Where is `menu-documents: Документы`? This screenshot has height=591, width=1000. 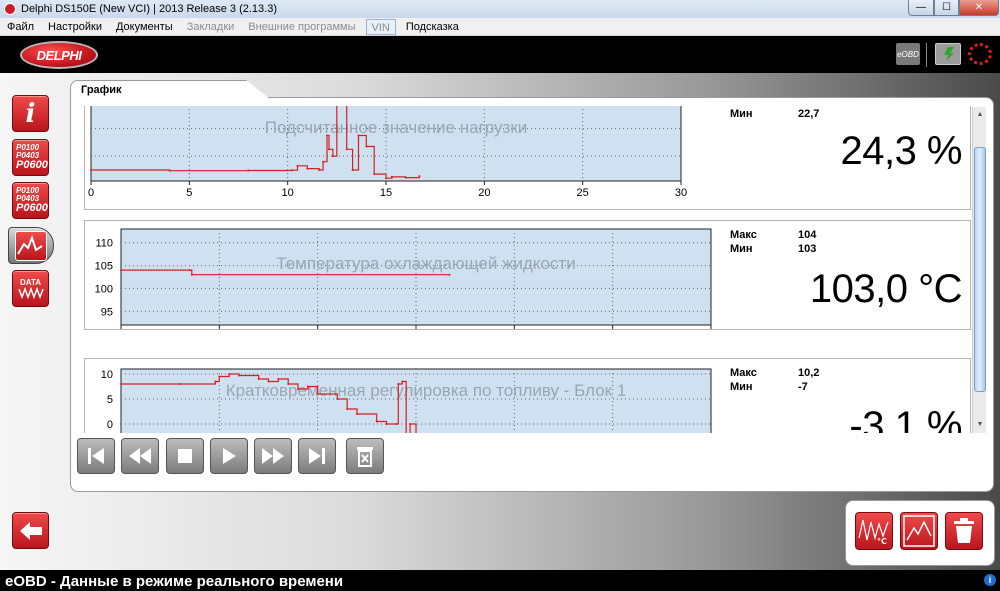
menu-documents: Документы is located at coordinates (144, 27).